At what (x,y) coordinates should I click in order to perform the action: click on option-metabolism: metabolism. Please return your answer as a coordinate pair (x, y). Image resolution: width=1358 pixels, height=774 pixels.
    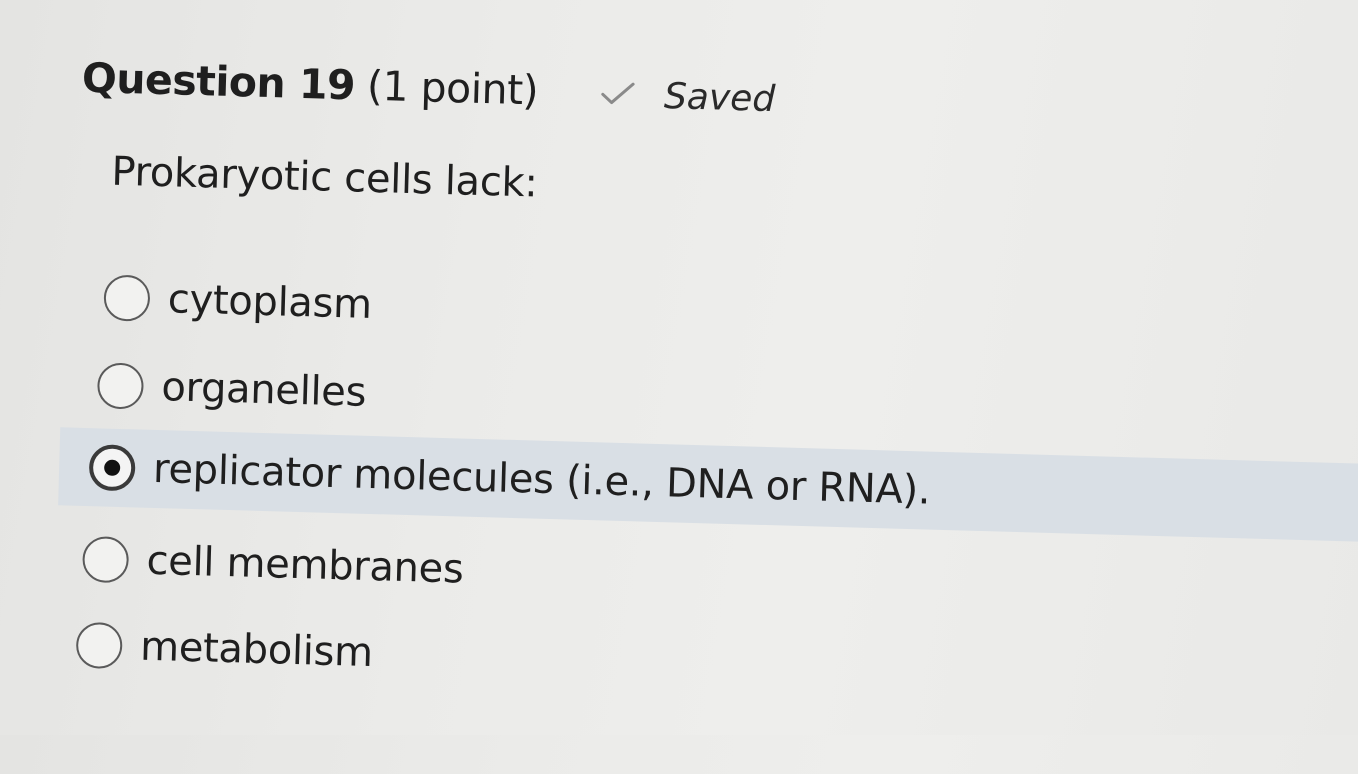
    Looking at the image, I should click on (224, 649).